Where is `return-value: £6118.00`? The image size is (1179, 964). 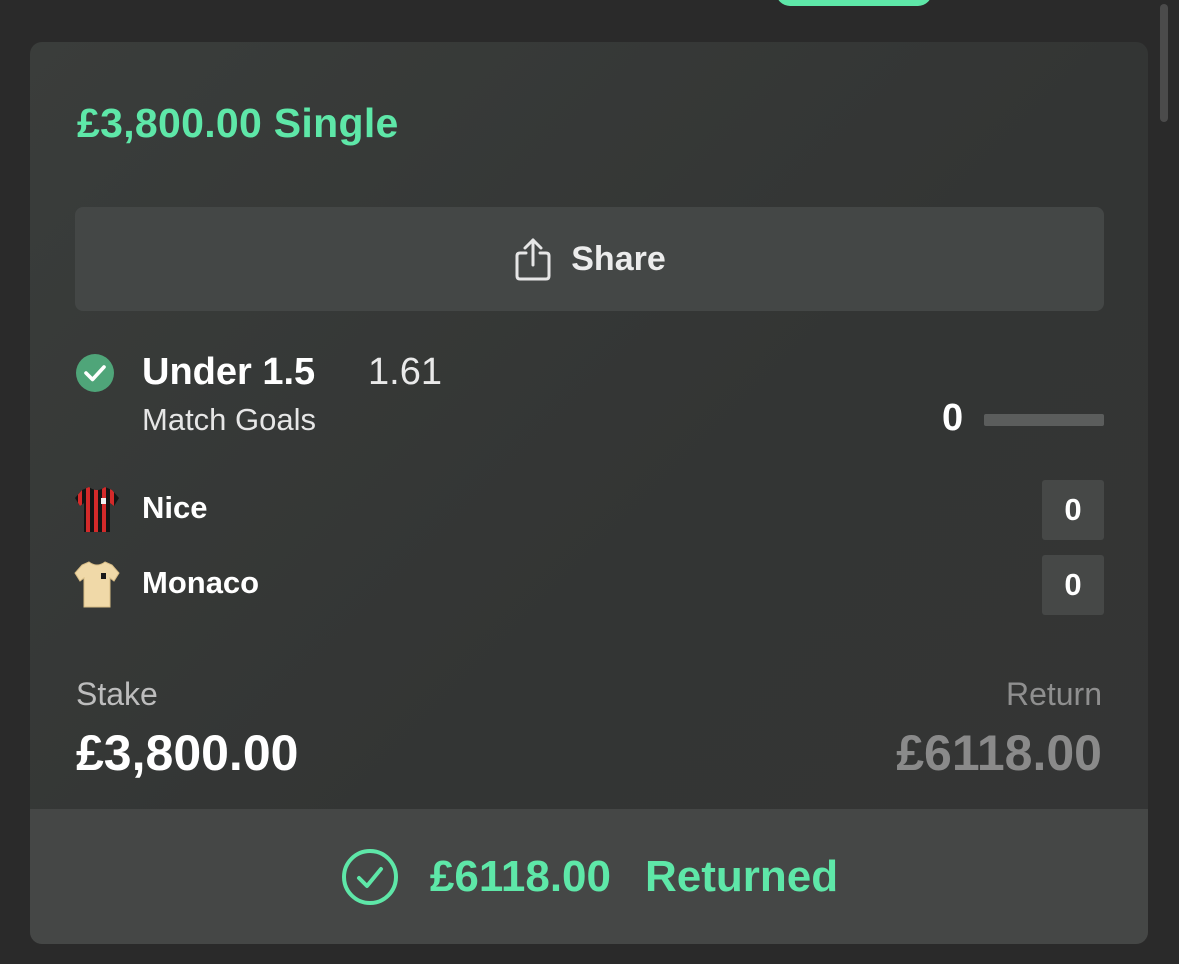 return-value: £6118.00 is located at coordinates (999, 753).